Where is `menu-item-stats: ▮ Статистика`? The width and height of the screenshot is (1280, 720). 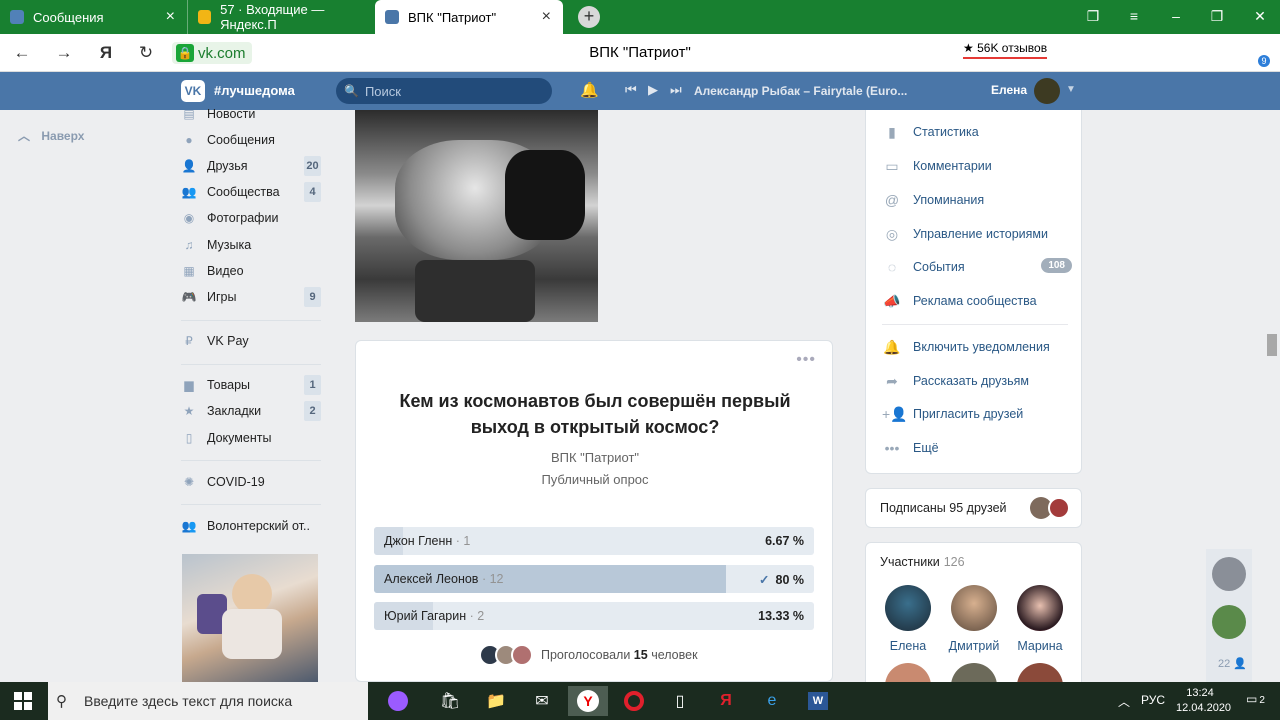
menu-item-stats: ▮ Статистика is located at coordinates (977, 132).